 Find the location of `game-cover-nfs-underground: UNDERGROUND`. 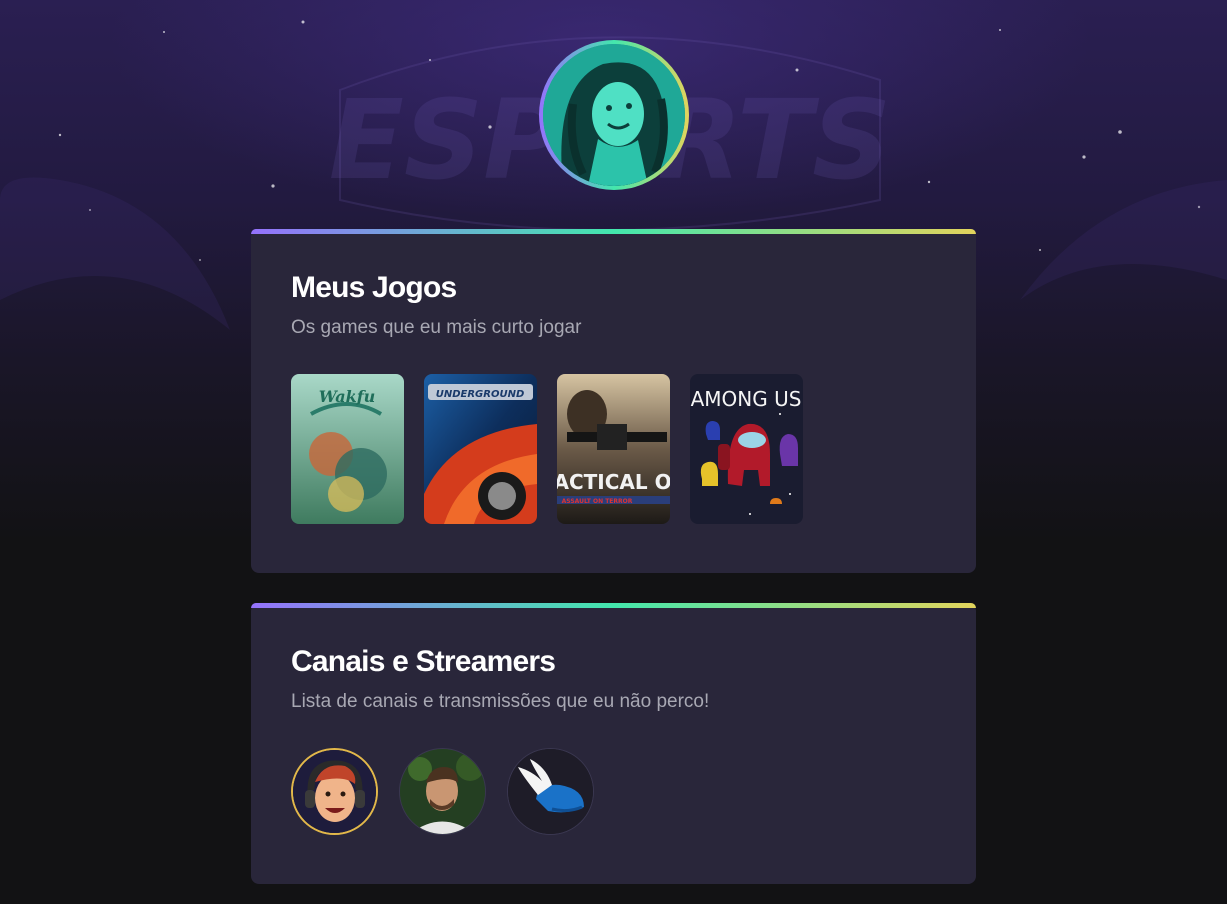

game-cover-nfs-underground: UNDERGROUND is located at coordinates (480, 449).